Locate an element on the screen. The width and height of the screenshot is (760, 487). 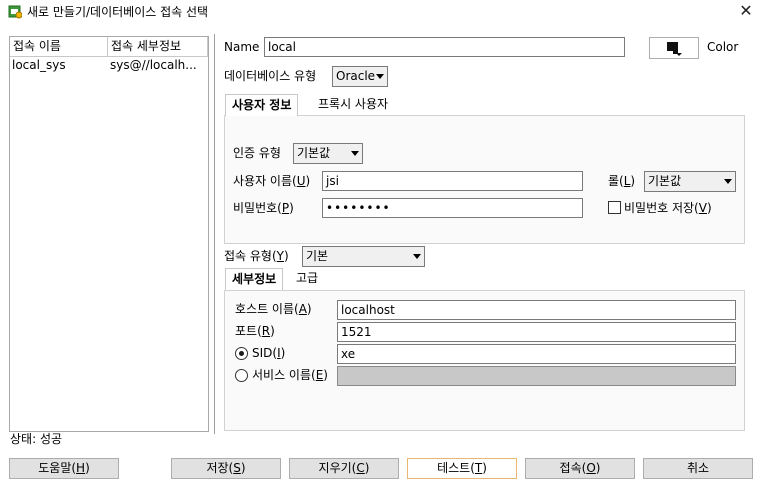
role-label: 롤(L) is located at coordinates (622, 181).